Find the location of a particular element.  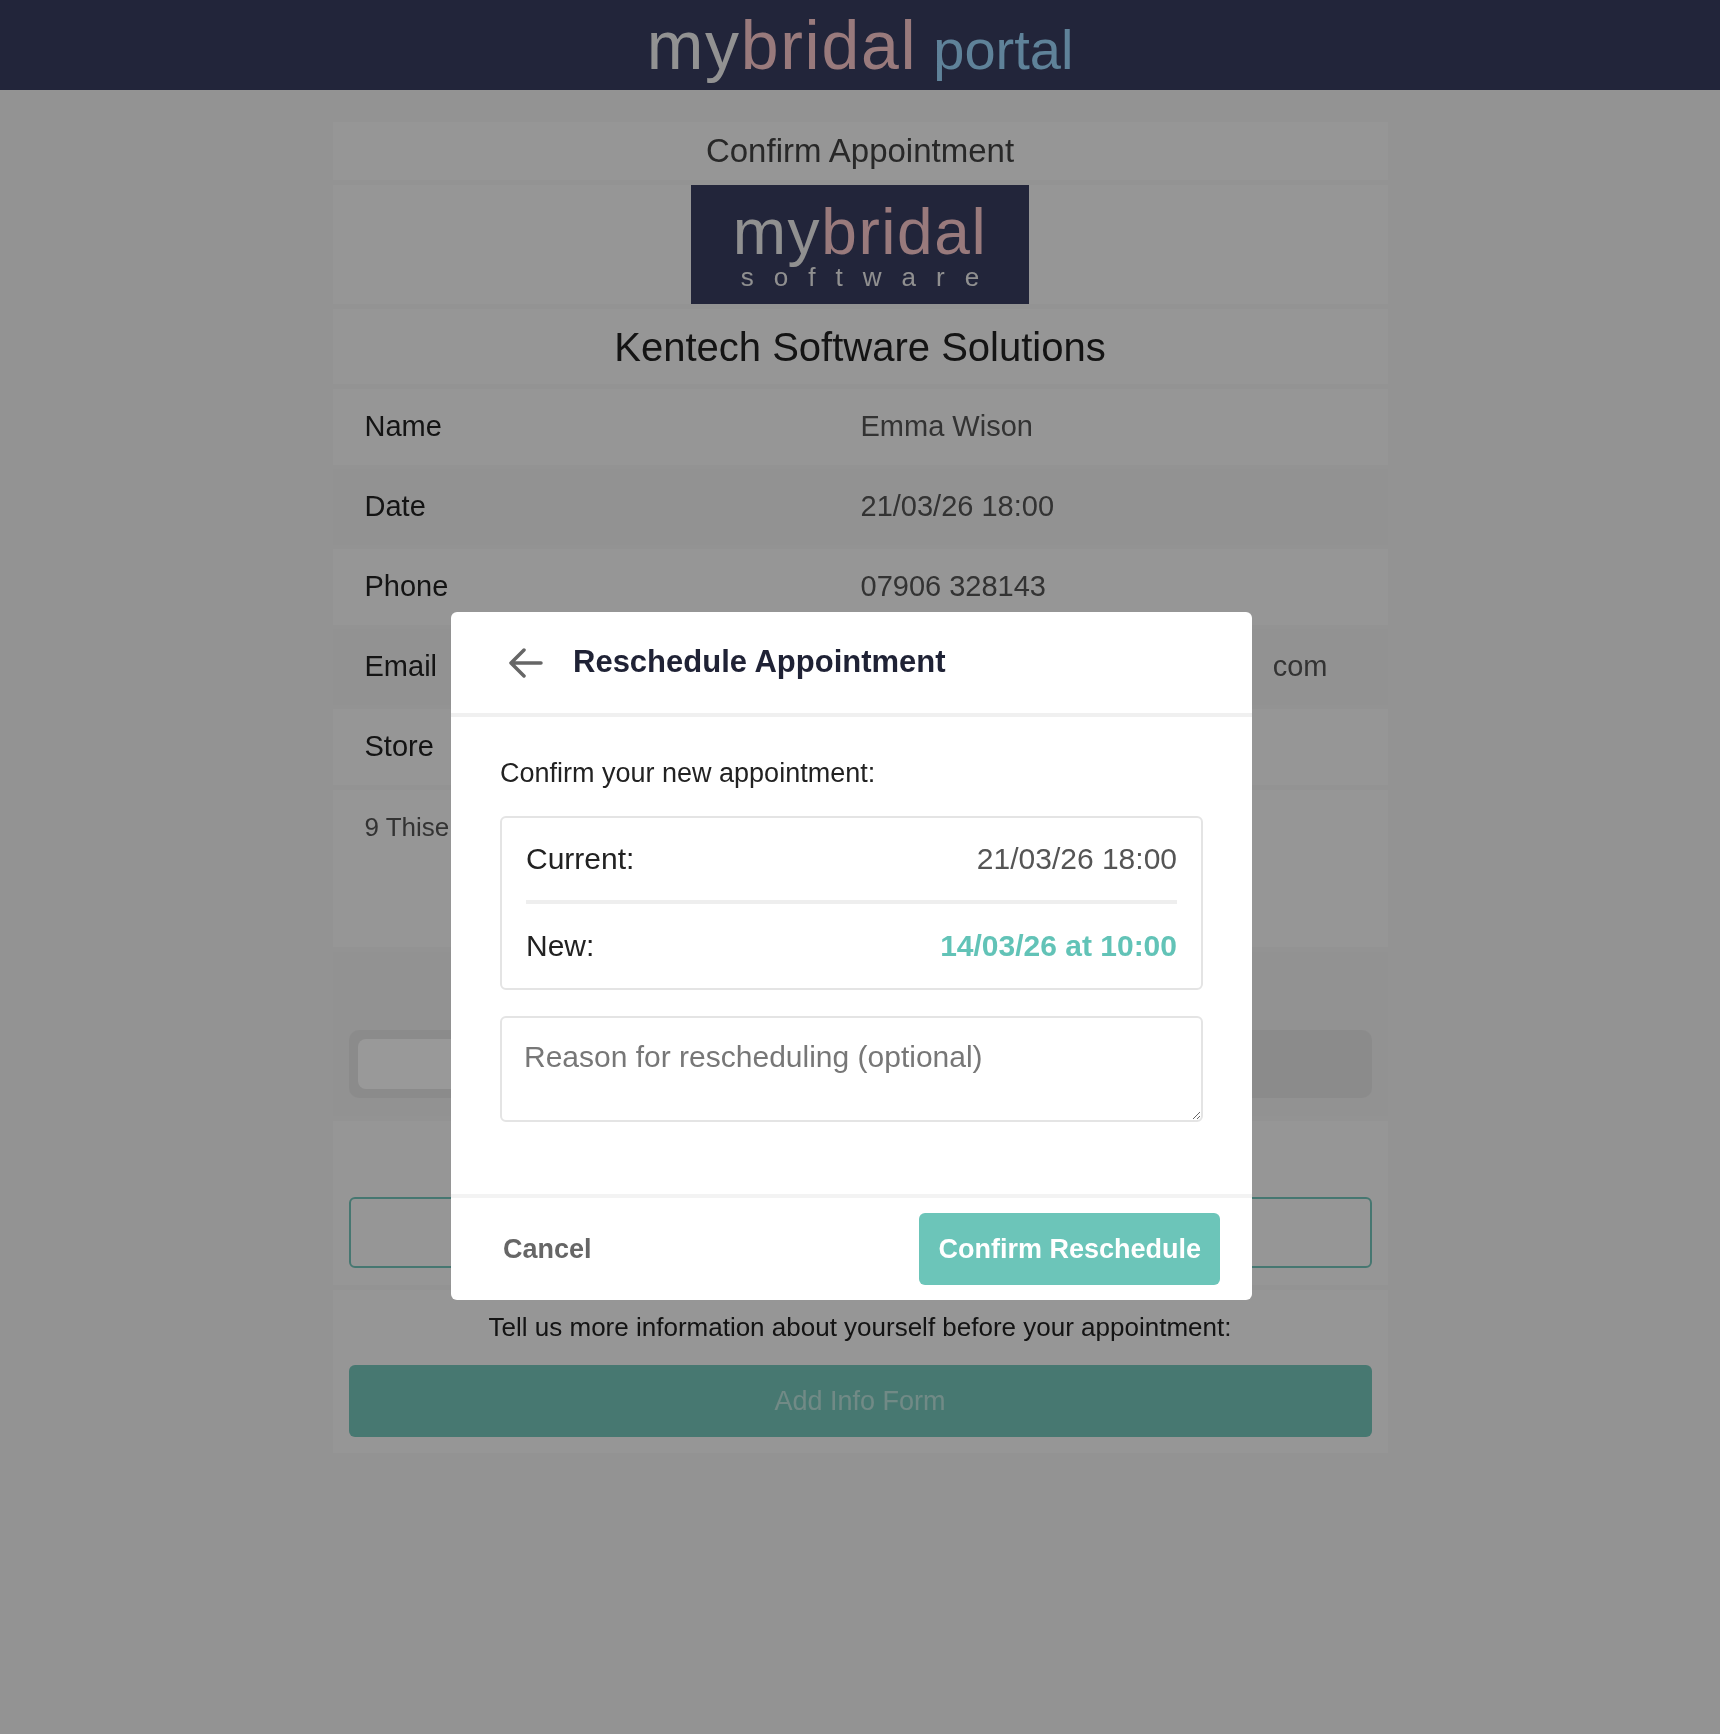

address-text: 9 Thise is located at coordinates (407, 827).